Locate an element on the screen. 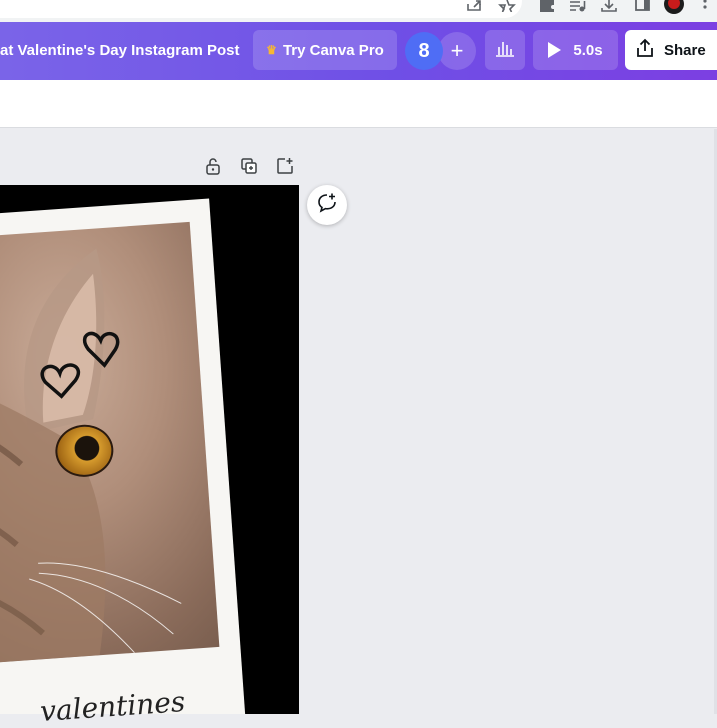 This screenshot has height=728, width=717. plus-icon: + is located at coordinates (457, 50).